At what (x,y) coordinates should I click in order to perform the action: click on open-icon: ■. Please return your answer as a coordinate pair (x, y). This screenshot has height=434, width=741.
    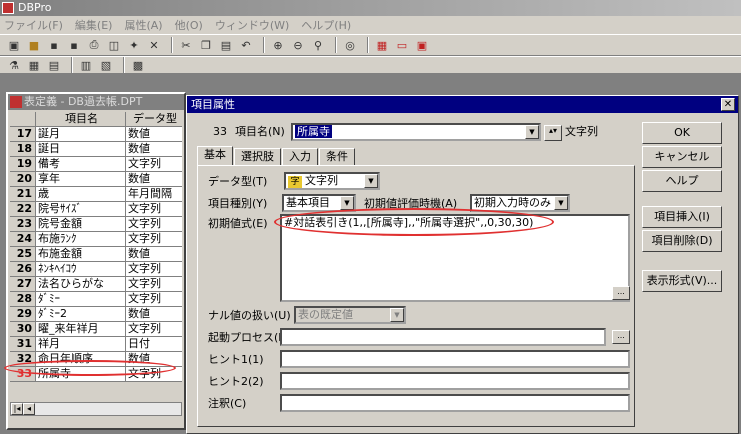
    Looking at the image, I should click on (34, 45).